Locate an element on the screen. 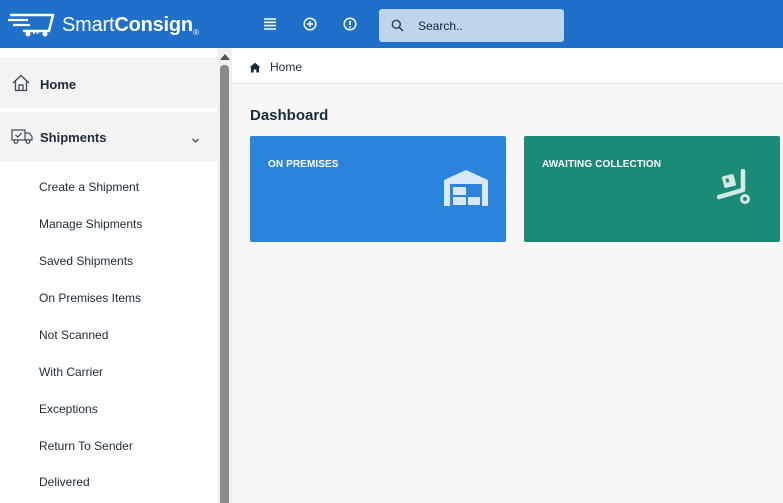 This screenshot has width=783, height=503. app-name: SmartConsign® is located at coordinates (130, 25).